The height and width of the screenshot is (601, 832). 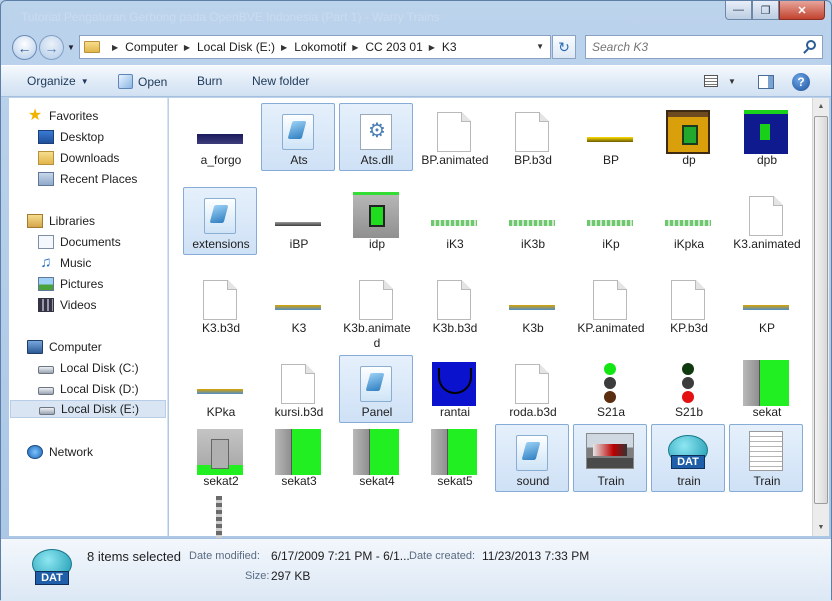 I want to click on vertical-scrollbar: ▲ ▼, so click(x=820, y=317).